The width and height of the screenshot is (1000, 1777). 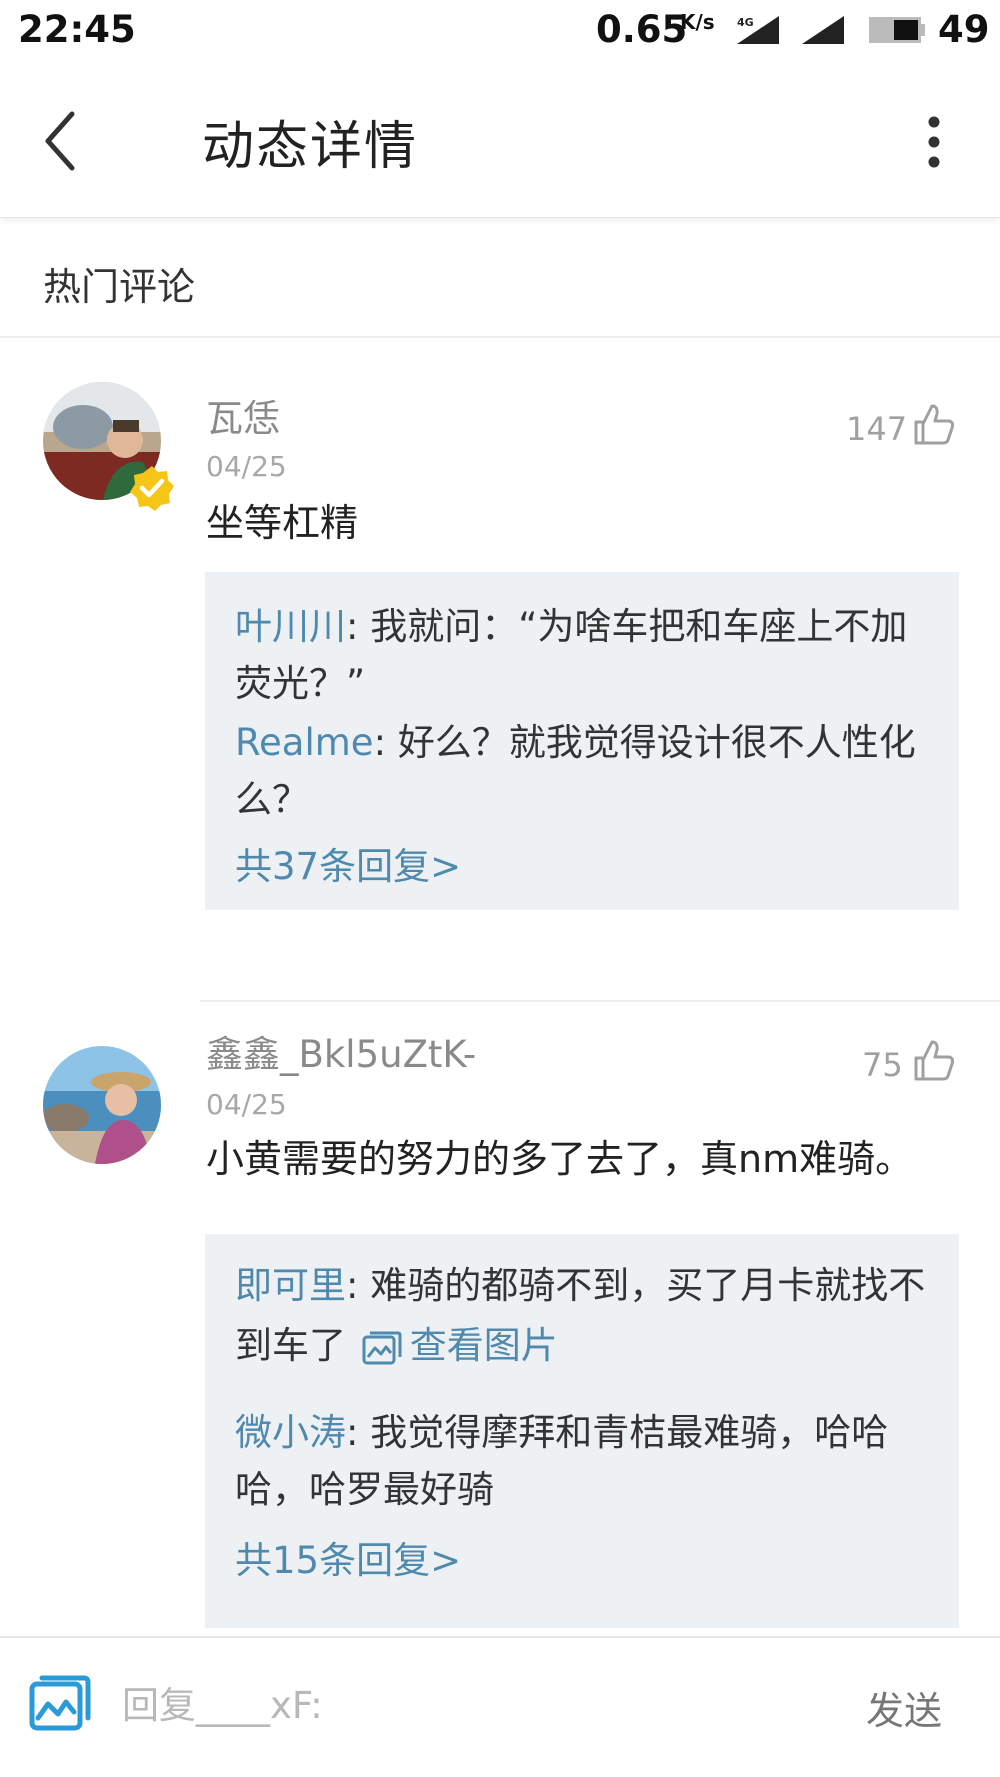 I want to click on hot-comments-section: 热门评论, so click(x=500, y=283).